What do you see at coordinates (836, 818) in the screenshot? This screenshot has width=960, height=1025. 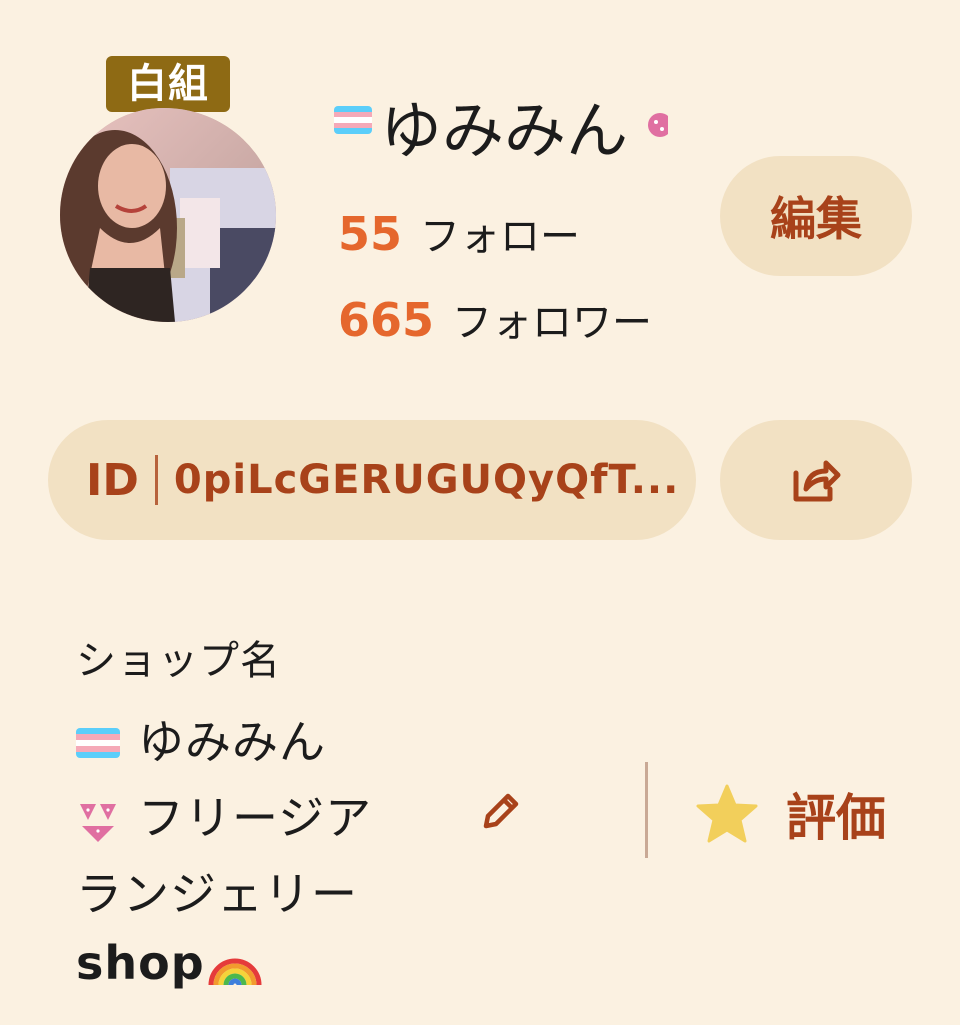 I see `rating-label: 評価` at bounding box center [836, 818].